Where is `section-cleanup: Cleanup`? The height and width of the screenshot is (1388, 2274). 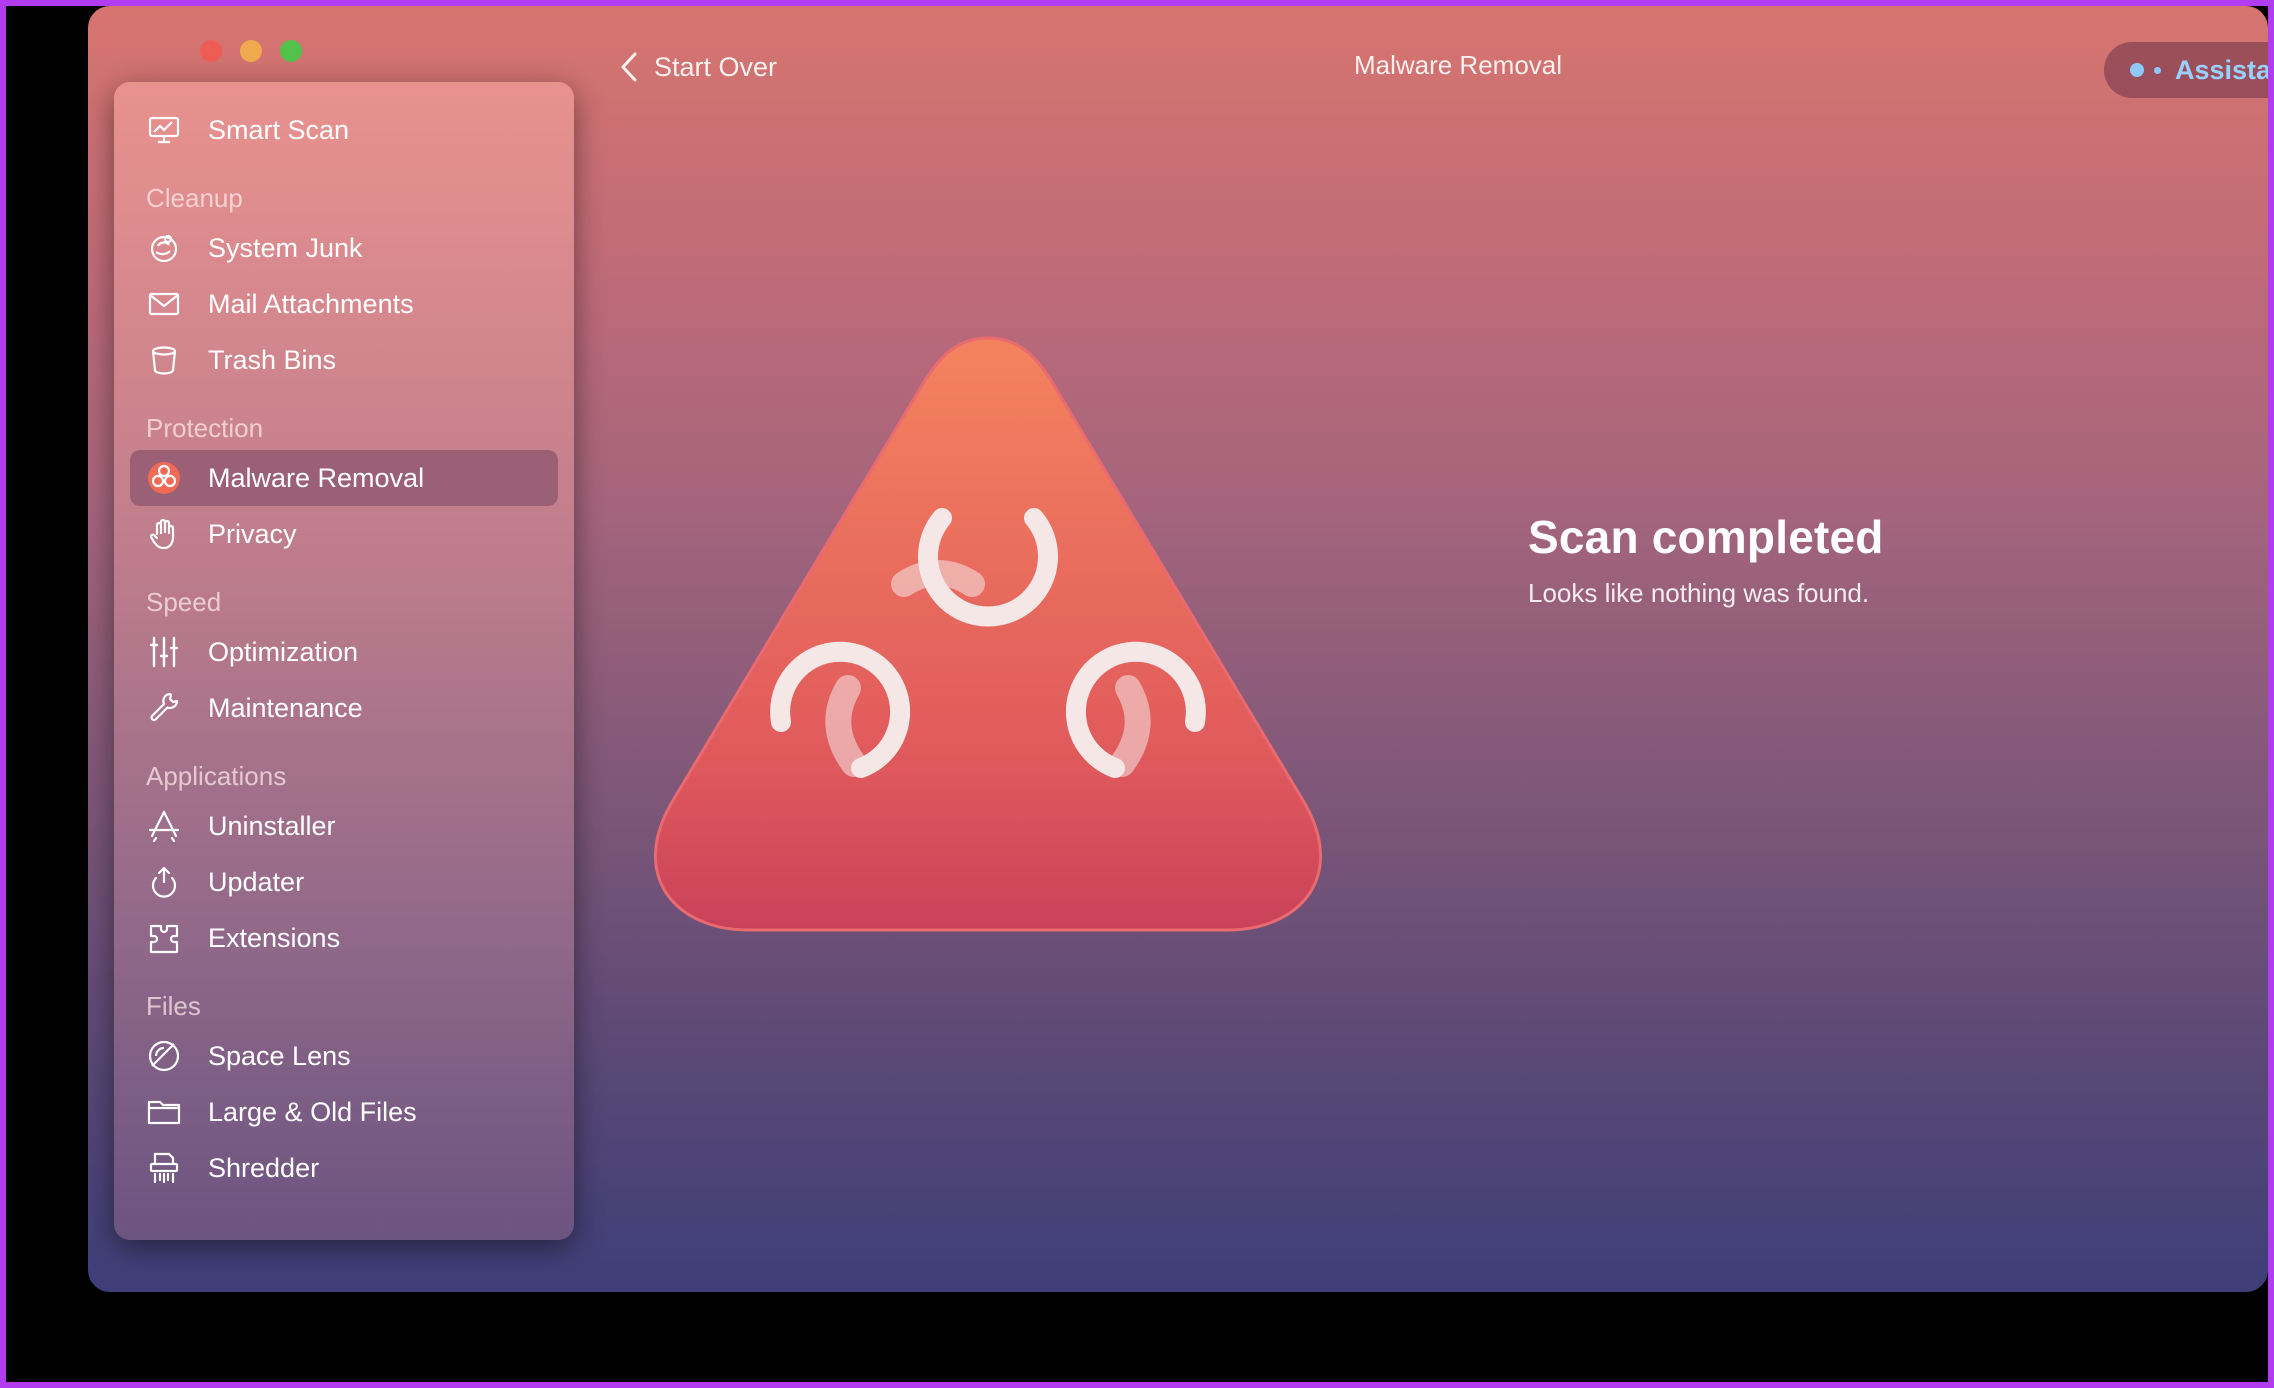 section-cleanup: Cleanup is located at coordinates (194, 198).